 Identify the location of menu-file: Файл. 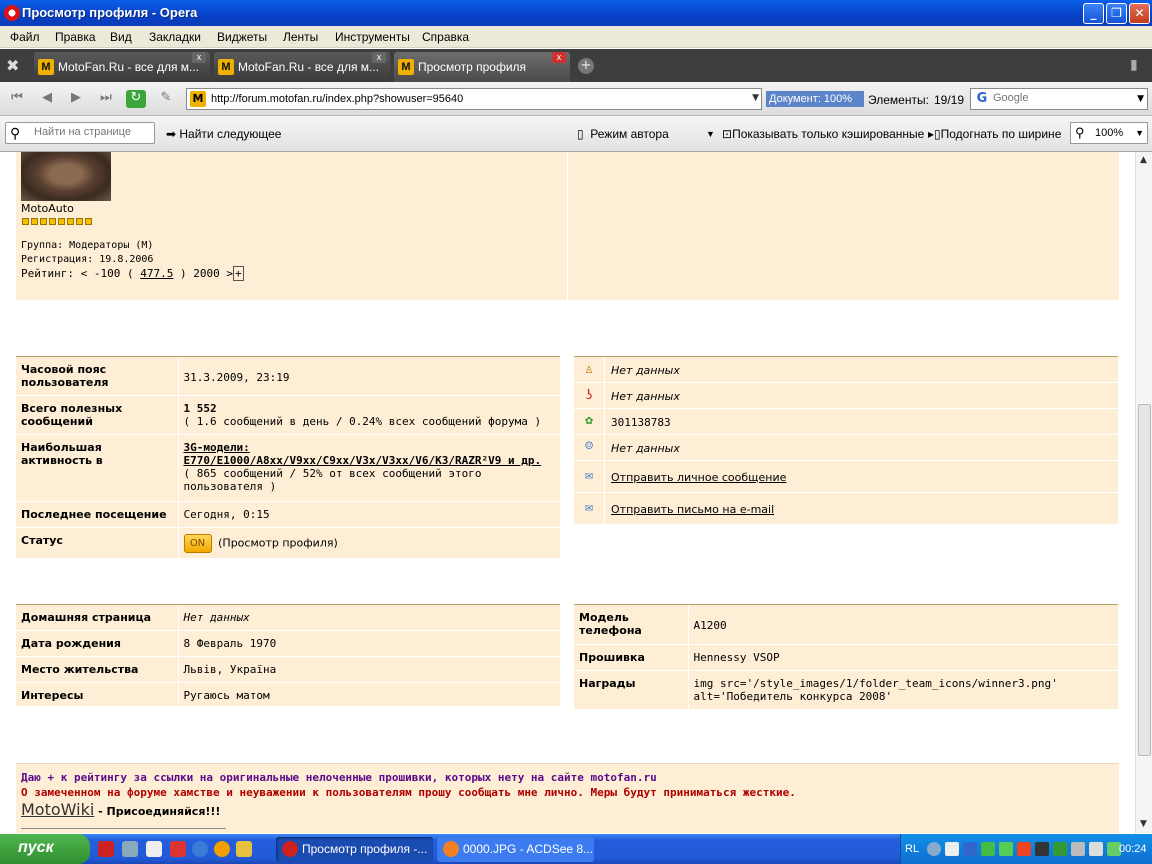
(25, 35).